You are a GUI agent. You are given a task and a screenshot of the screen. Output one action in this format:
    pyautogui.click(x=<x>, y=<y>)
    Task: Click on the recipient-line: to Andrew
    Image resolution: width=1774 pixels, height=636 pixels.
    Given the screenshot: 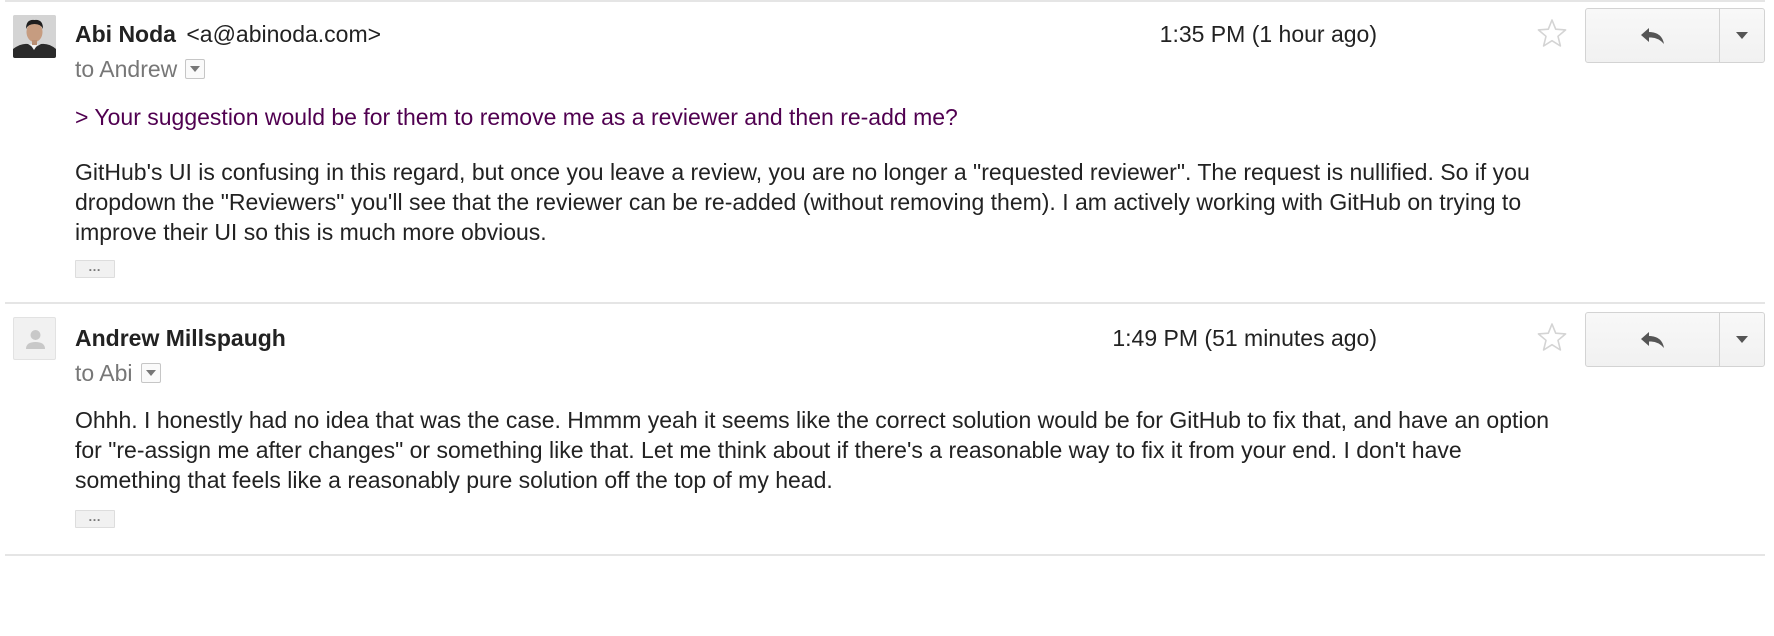 What is the action you would take?
    pyautogui.click(x=140, y=69)
    